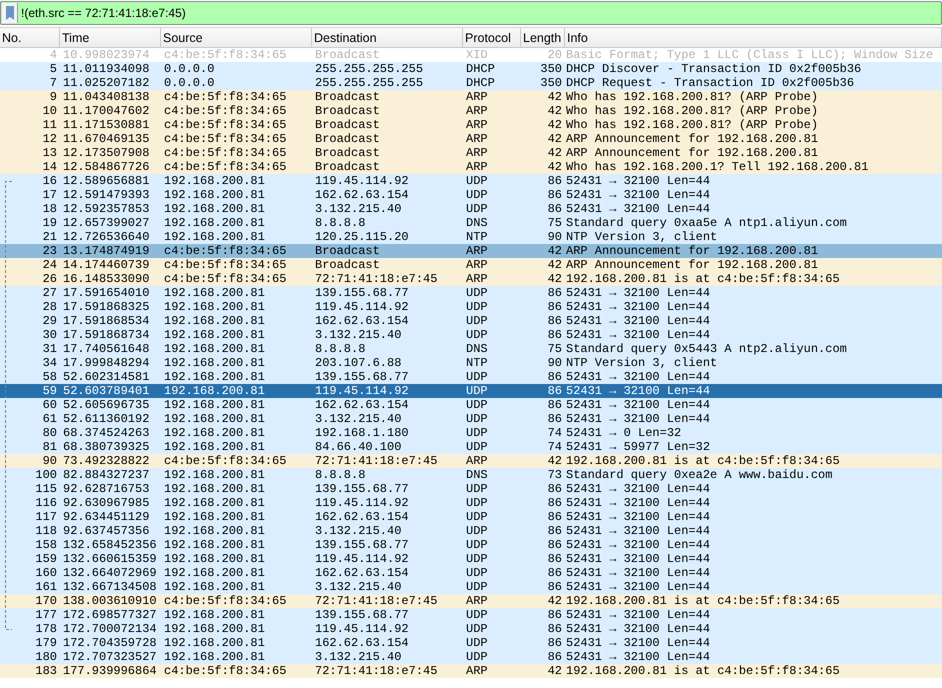  What do you see at coordinates (471, 475) in the screenshot?
I see `packet-row: 100 82.884327237 192.168.200.81 8.8.8.8 DNS 73 Standard query 0xea2e A www.baidu.com` at bounding box center [471, 475].